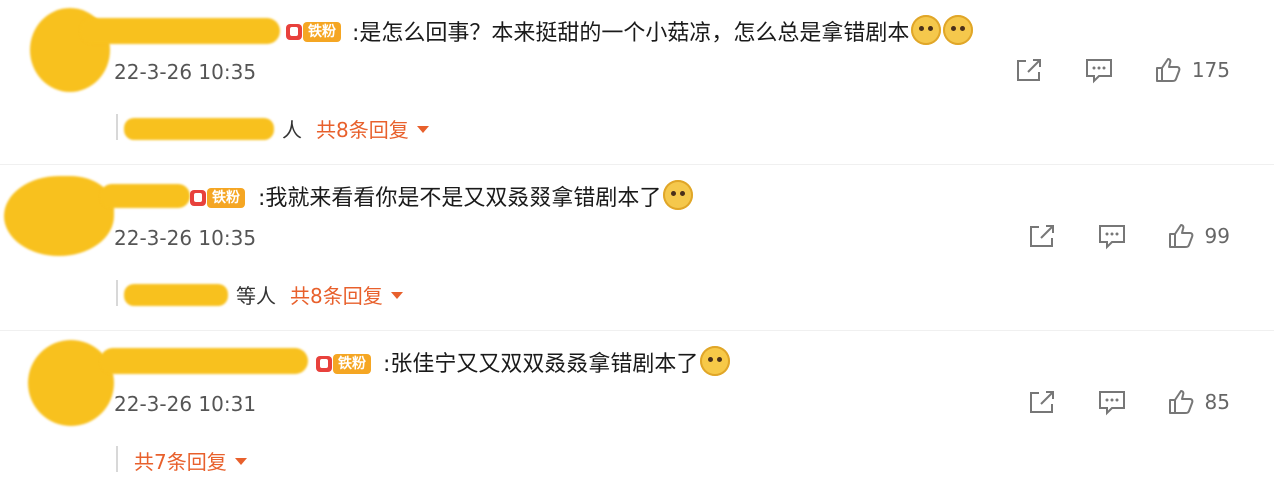  What do you see at coordinates (1198, 236) in the screenshot?
I see `like-button: 99` at bounding box center [1198, 236].